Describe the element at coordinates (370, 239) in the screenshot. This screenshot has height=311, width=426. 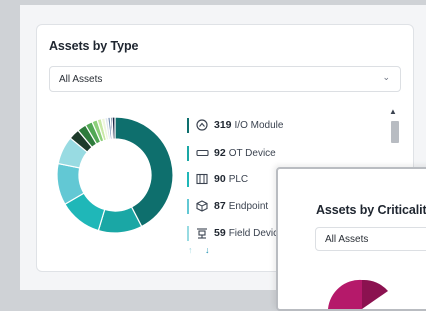
I see `criticality-filter-select: All Assets` at that location.